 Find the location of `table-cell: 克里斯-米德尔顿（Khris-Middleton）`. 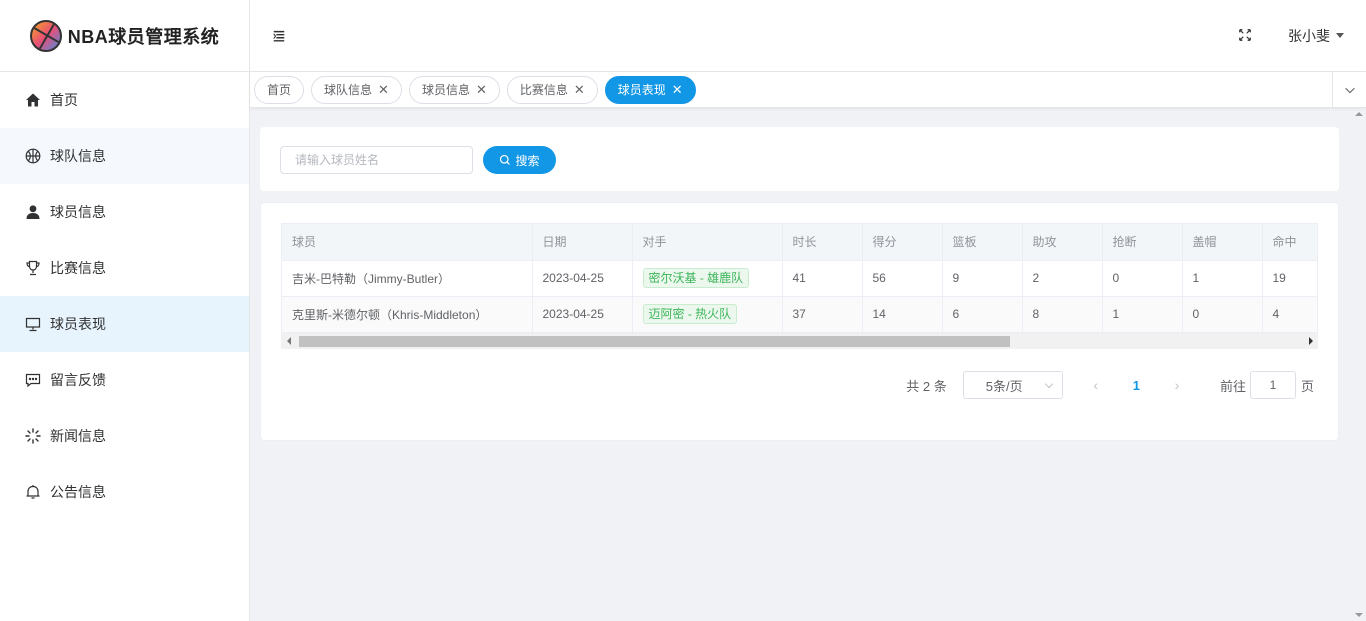

table-cell: 克里斯-米德尔顿（Khris-Middleton） is located at coordinates (407, 314).